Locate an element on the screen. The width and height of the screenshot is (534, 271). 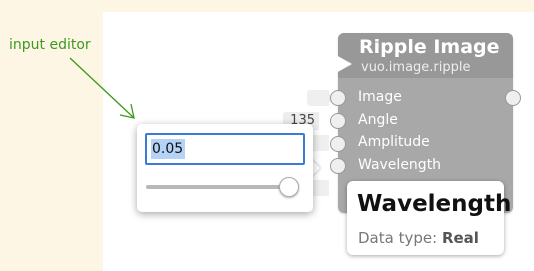
node-header: Ripple Image vuo.image.ripple is located at coordinates (424, 55).